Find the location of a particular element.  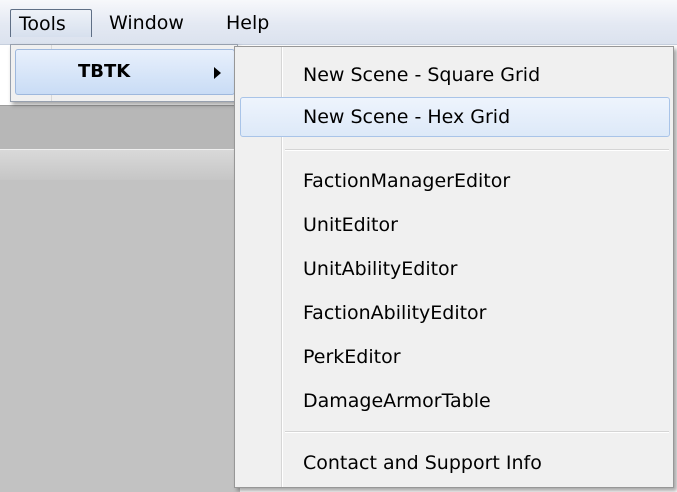

menu-item-damage-armor-table: DamageArmorTable is located at coordinates (397, 401).